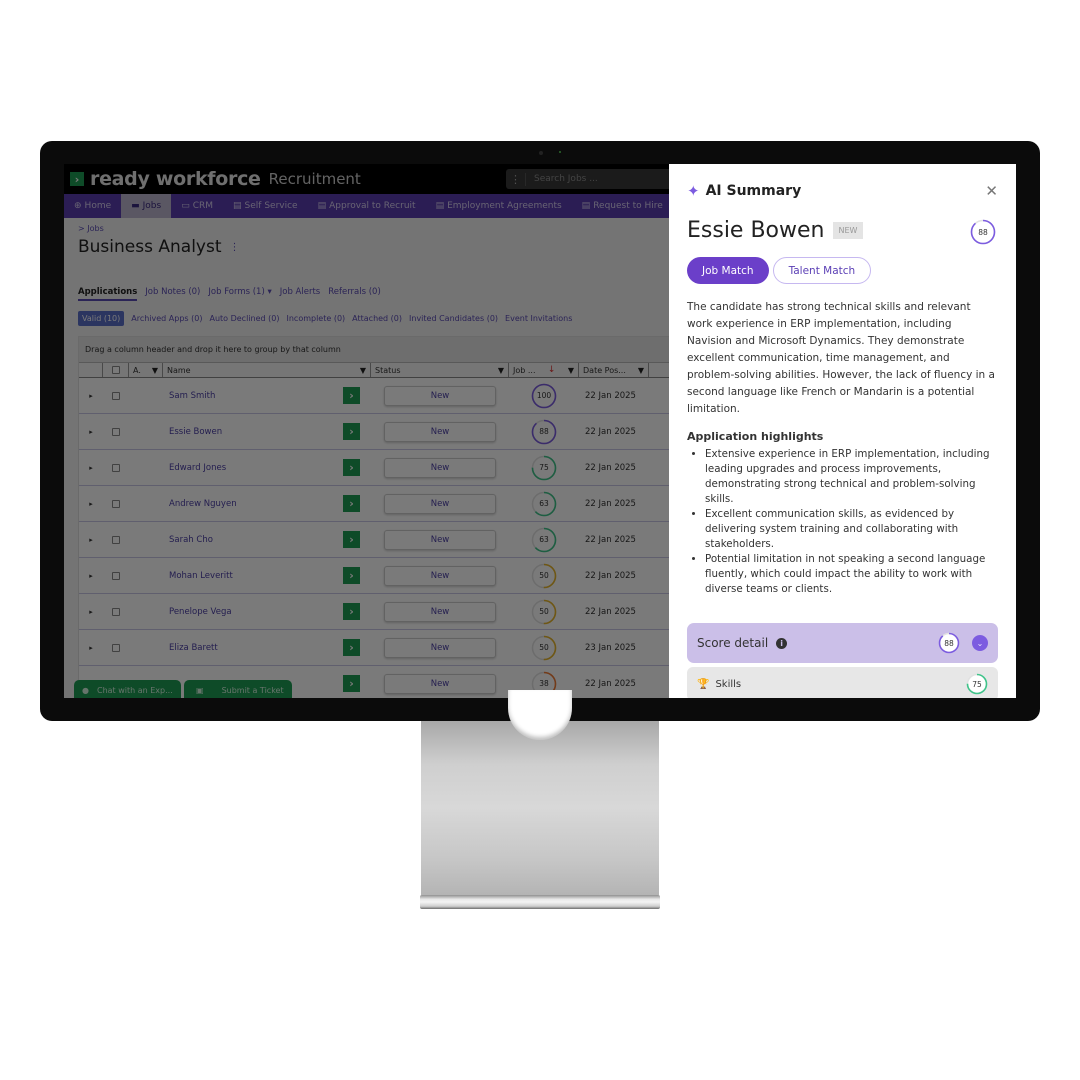  I want to click on candidate-name-link: Essie Bowen, so click(253, 432).